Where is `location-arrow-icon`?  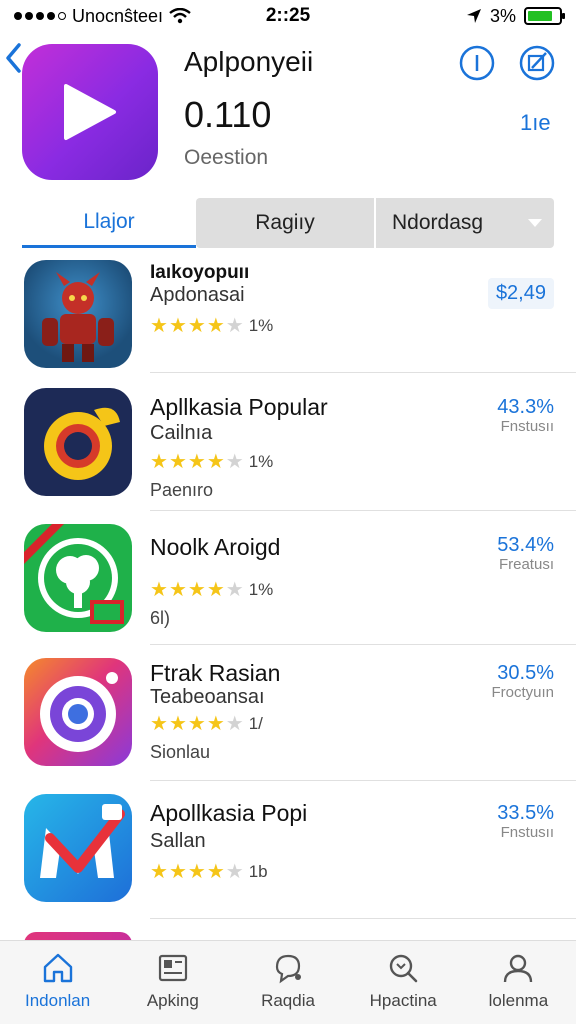
location-arrow-icon is located at coordinates (473, 16).